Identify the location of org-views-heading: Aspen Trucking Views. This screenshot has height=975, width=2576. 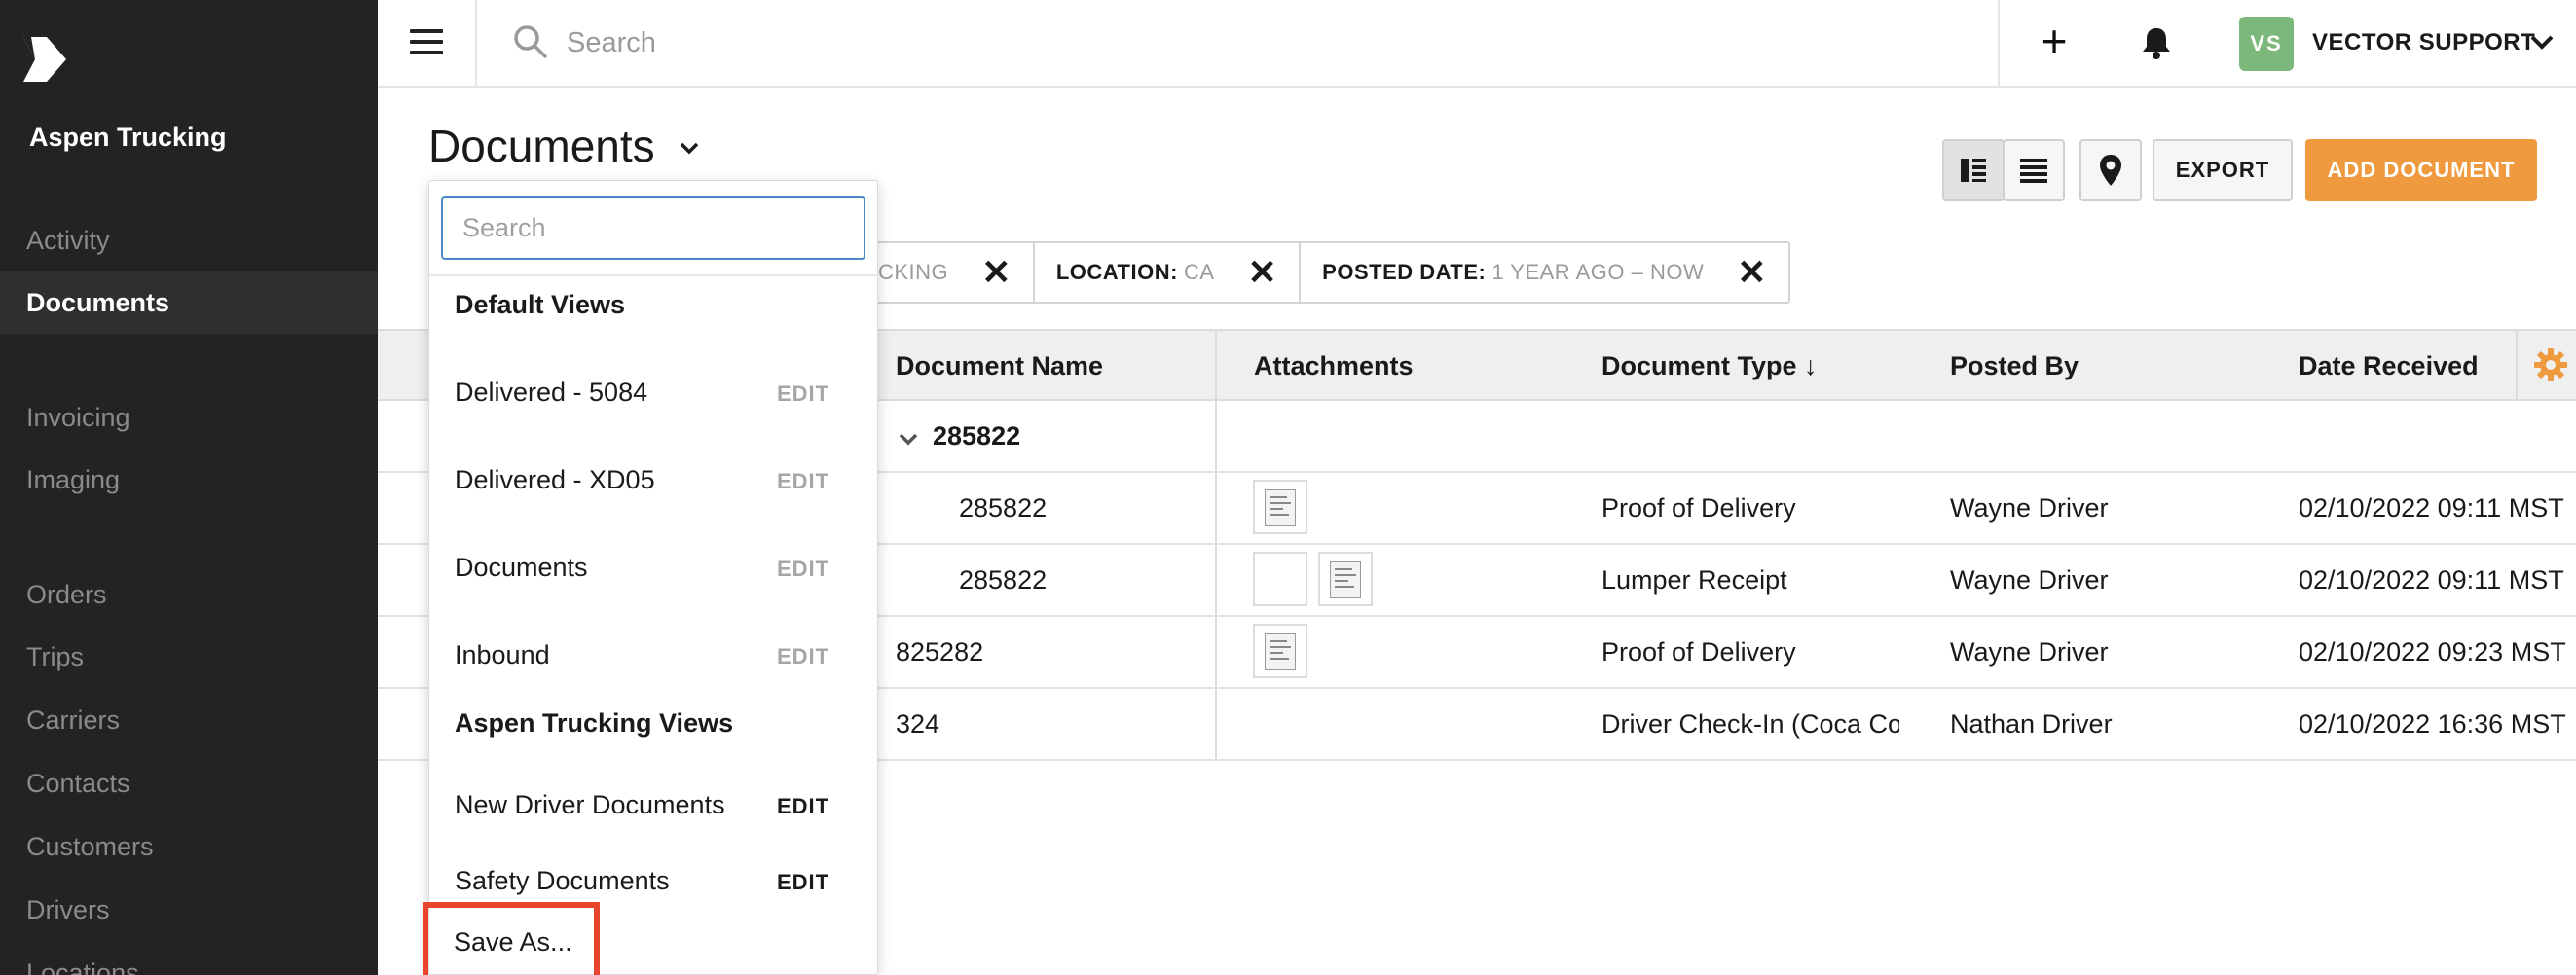
(594, 723).